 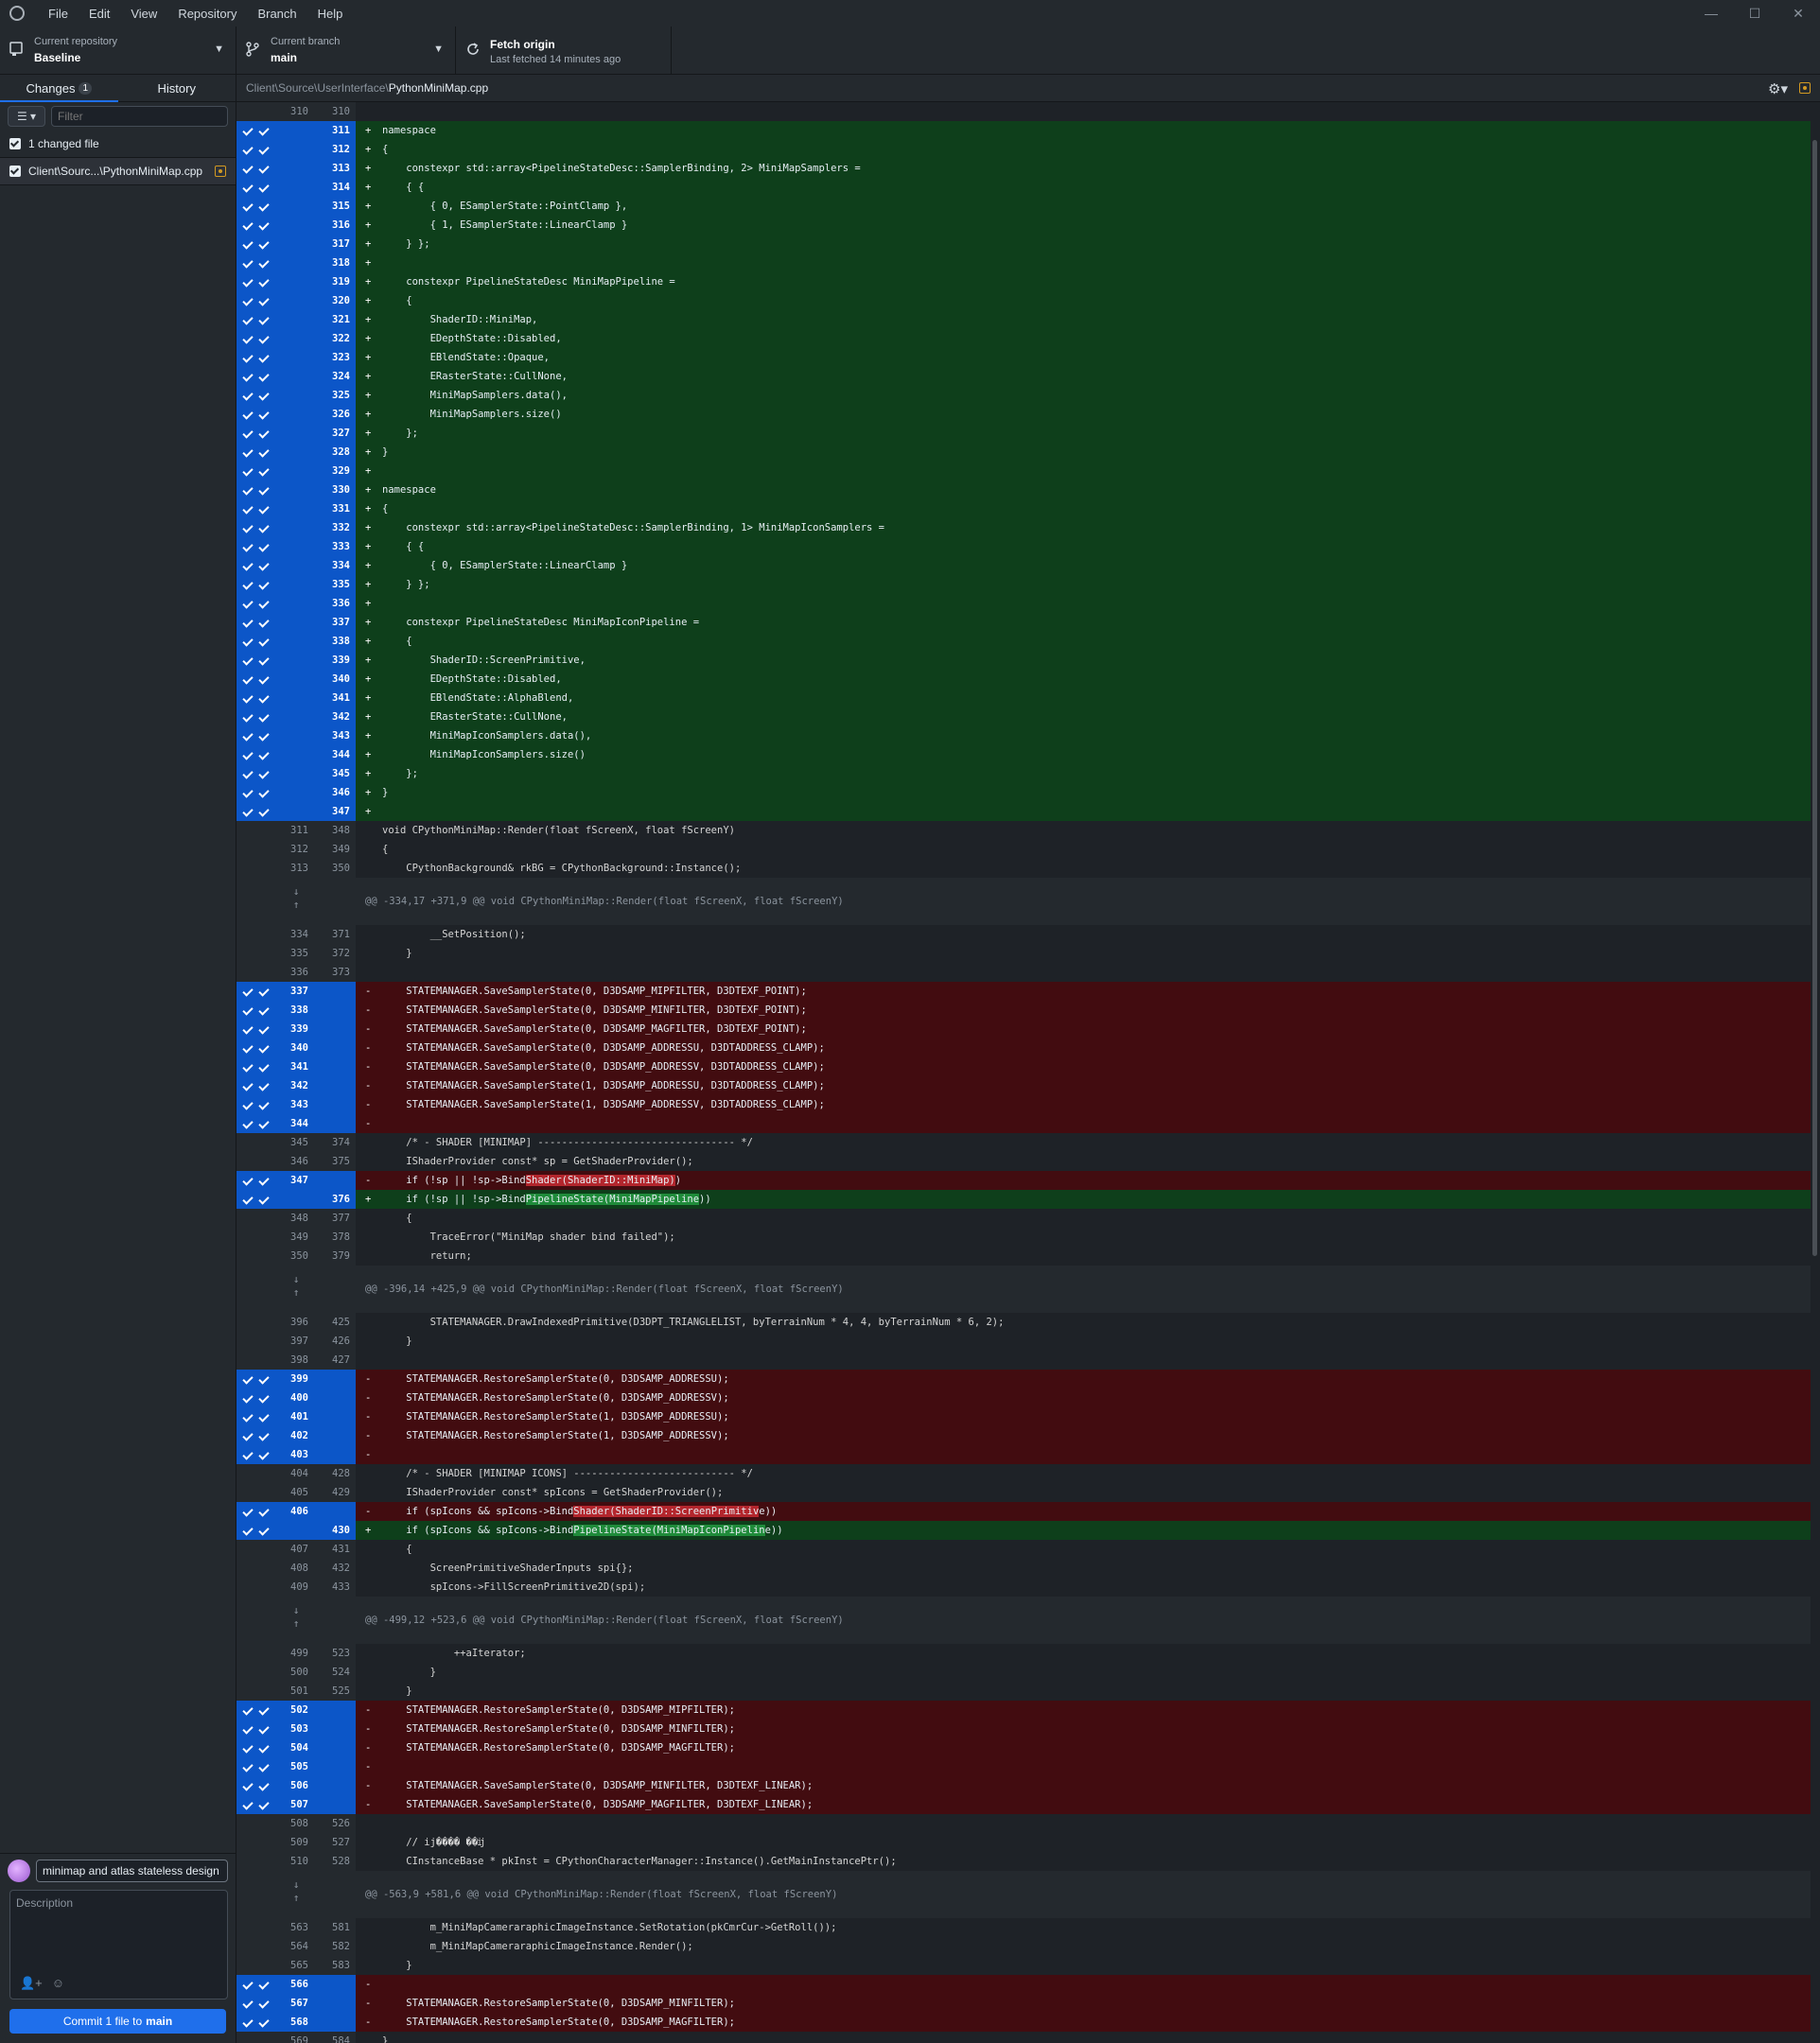 I want to click on line-gutter: 567, so click(x=296, y=2003).